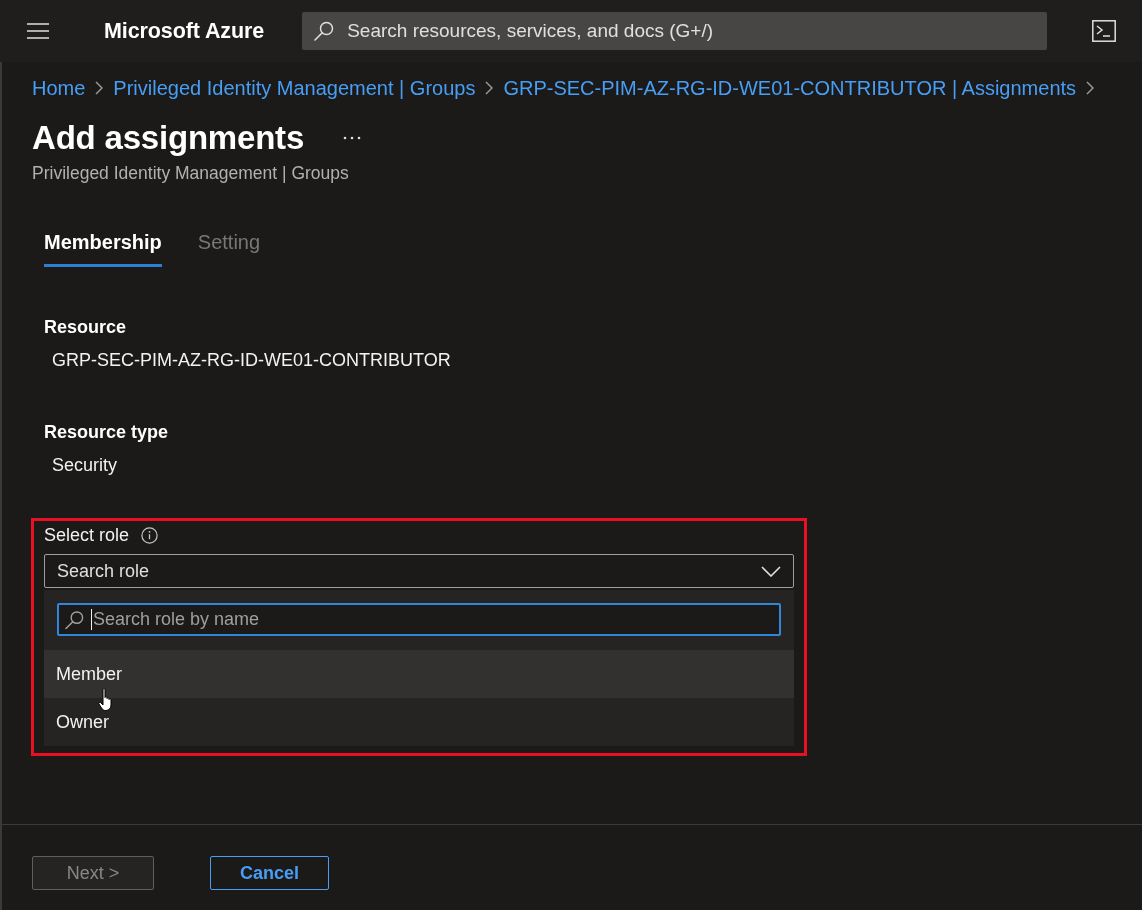 The height and width of the screenshot is (910, 1142). Describe the element at coordinates (190, 173) in the screenshot. I see `page-subtitle: Privileged Identity Management | Groups` at that location.